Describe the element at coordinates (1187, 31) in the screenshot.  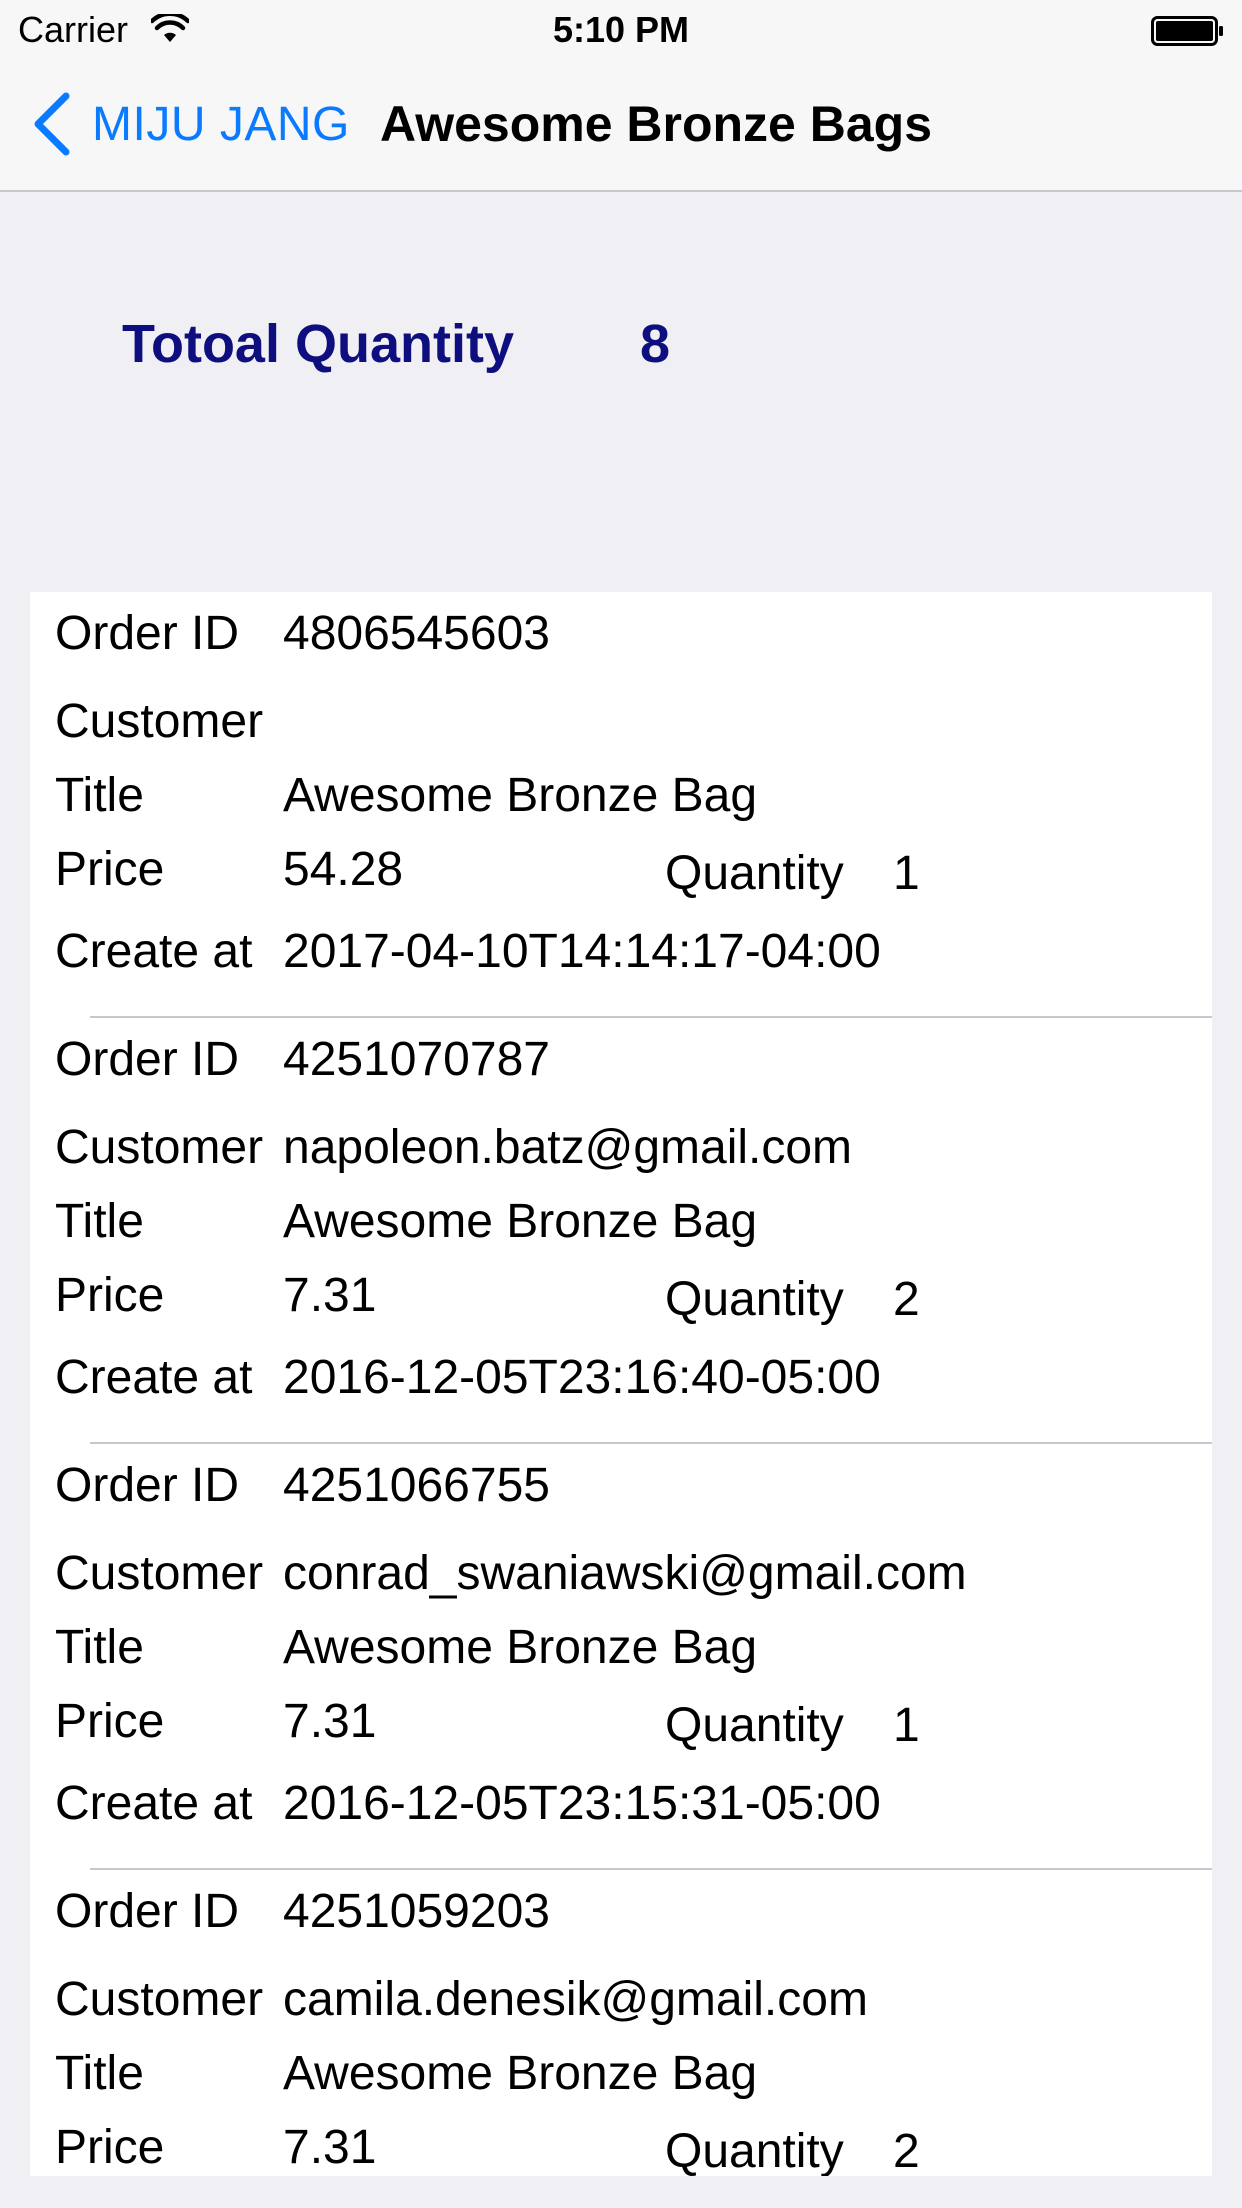
I see `battery-icon` at that location.